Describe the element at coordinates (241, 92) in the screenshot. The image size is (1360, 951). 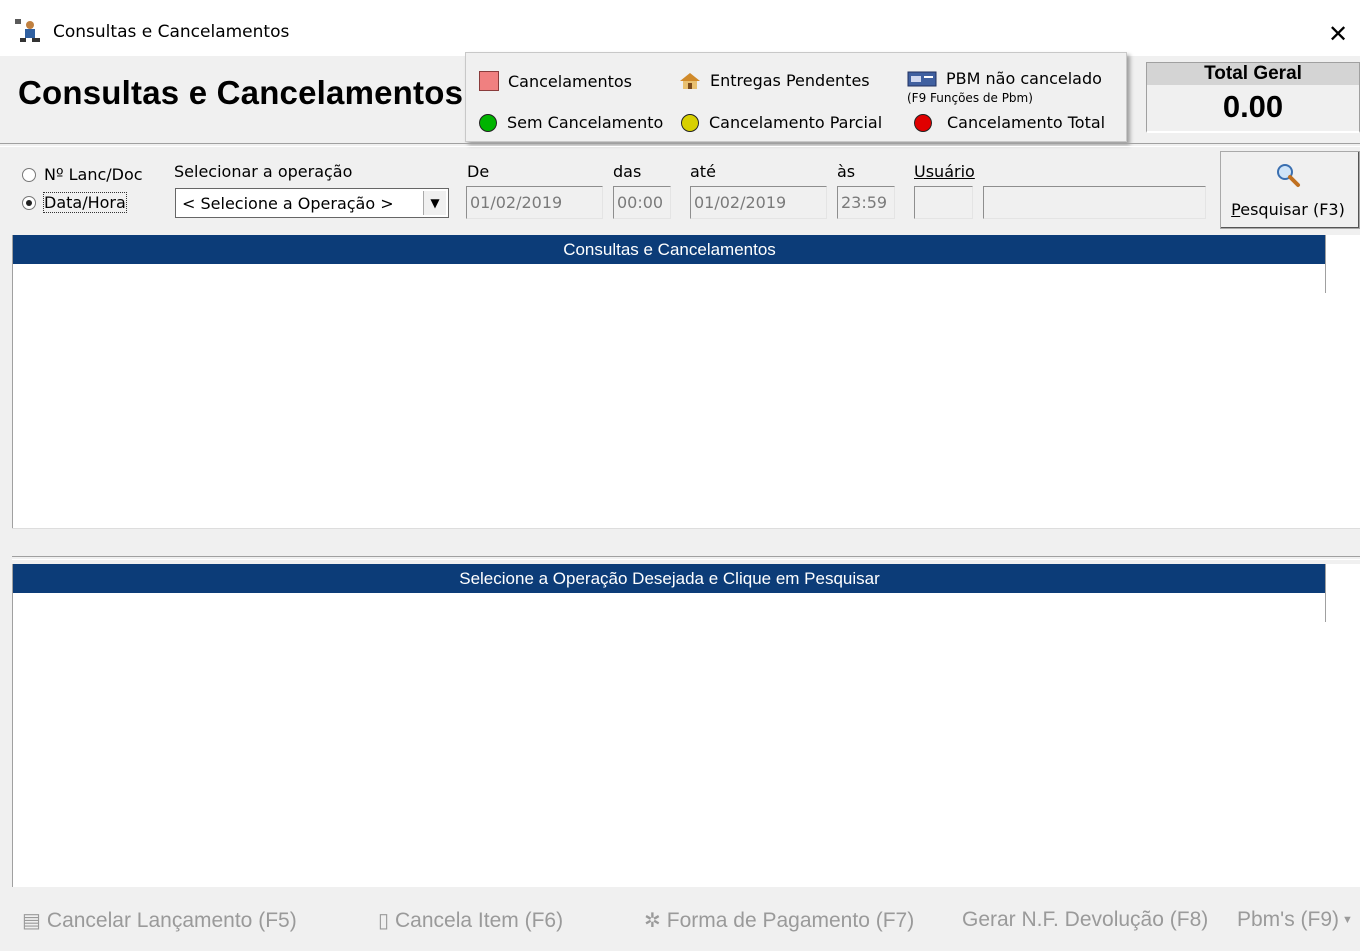
I see `page-title: Consultas e Cancelamentos` at that location.